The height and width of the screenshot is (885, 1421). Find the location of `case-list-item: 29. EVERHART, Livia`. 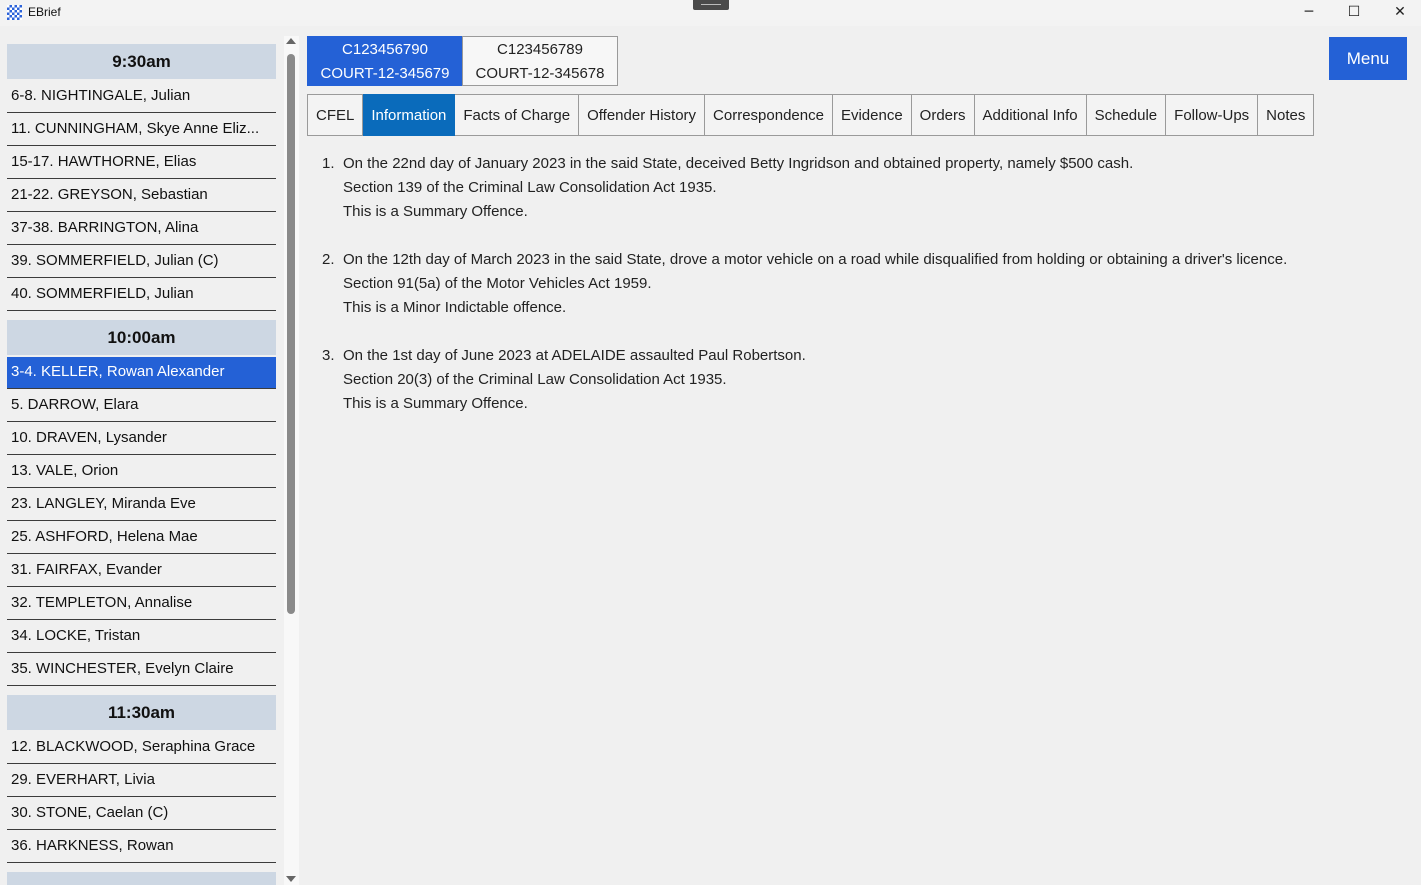

case-list-item: 29. EVERHART, Livia is located at coordinates (141, 781).